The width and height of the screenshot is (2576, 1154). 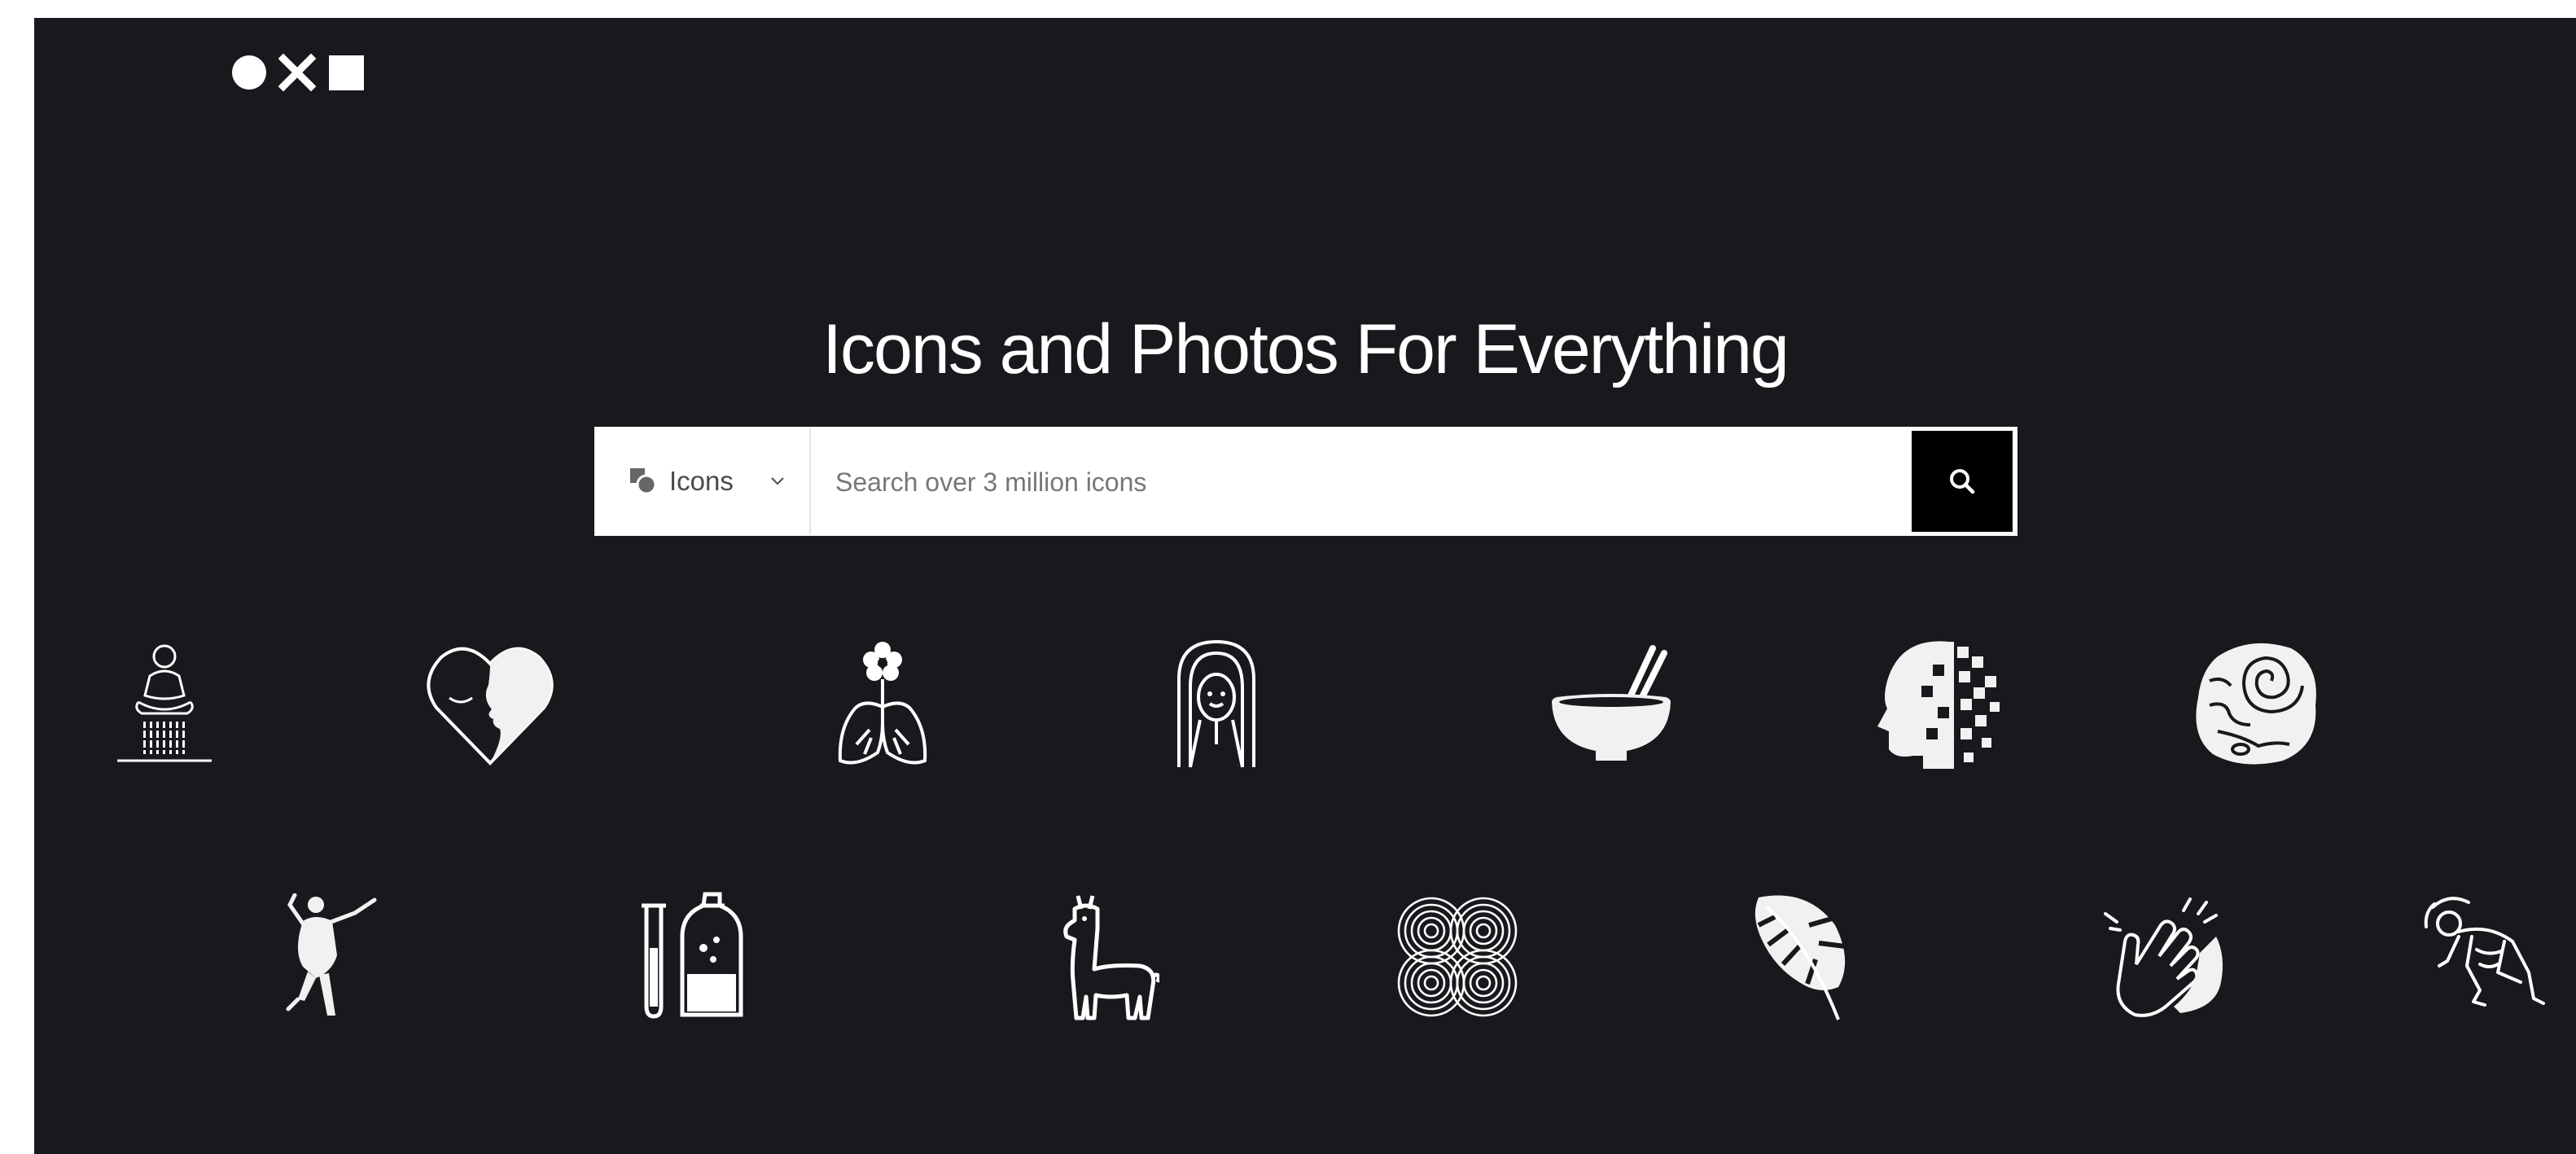 What do you see at coordinates (318, 957) in the screenshot?
I see `dancer-icon` at bounding box center [318, 957].